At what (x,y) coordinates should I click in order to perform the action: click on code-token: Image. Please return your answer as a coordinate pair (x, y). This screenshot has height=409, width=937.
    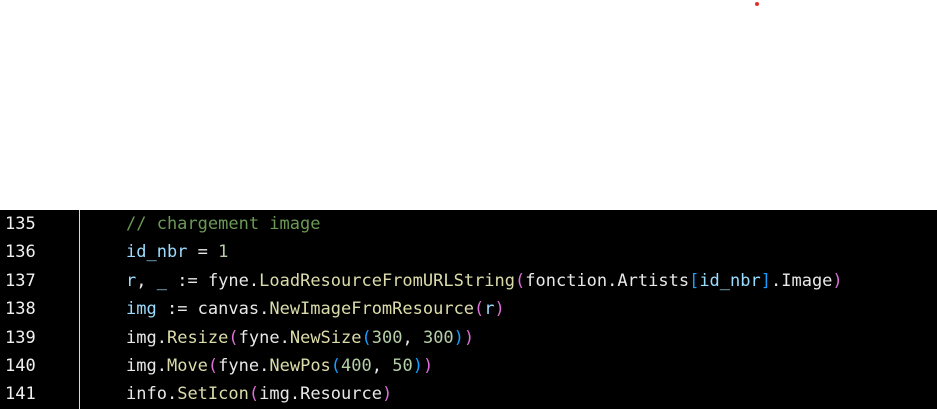
    Looking at the image, I should click on (807, 280).